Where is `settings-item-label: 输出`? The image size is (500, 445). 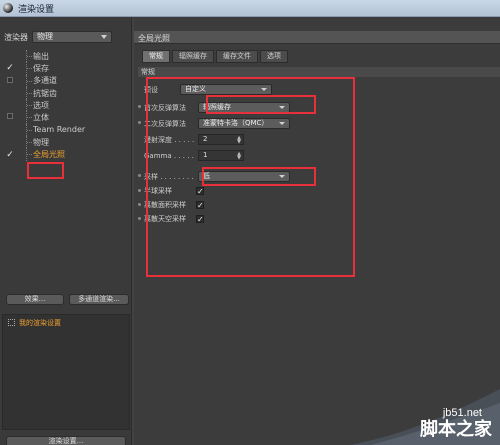
settings-item-label: 输出 is located at coordinates (41, 56).